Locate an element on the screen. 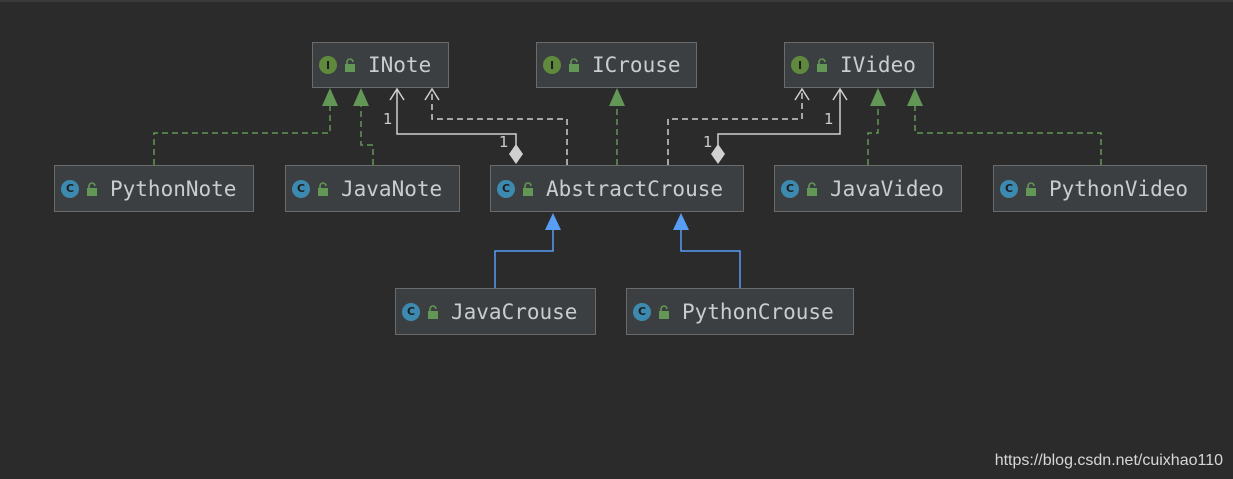 The height and width of the screenshot is (479, 1233). arrowhead-javavideo-ivideo is located at coordinates (878, 97).